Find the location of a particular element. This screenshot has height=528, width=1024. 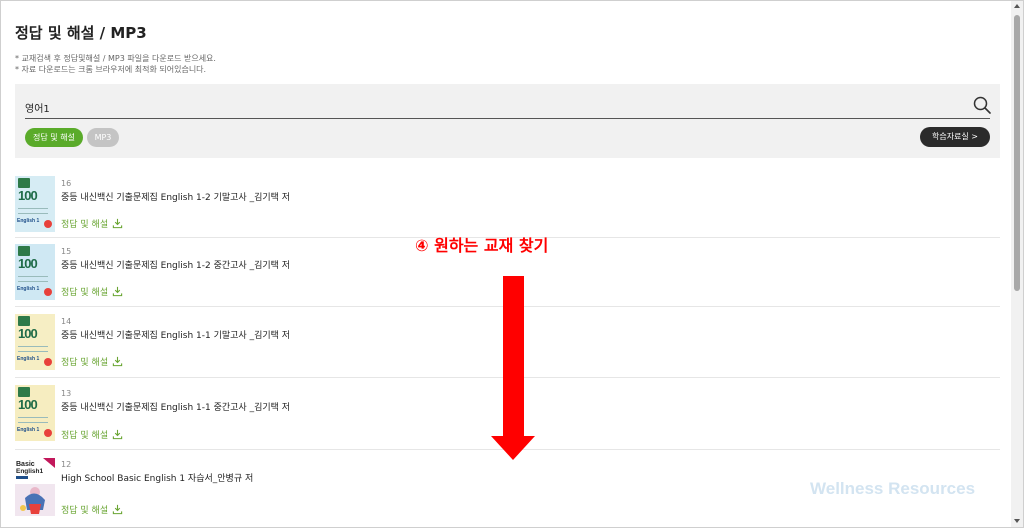

watermark: Wellness Resources is located at coordinates (893, 488).